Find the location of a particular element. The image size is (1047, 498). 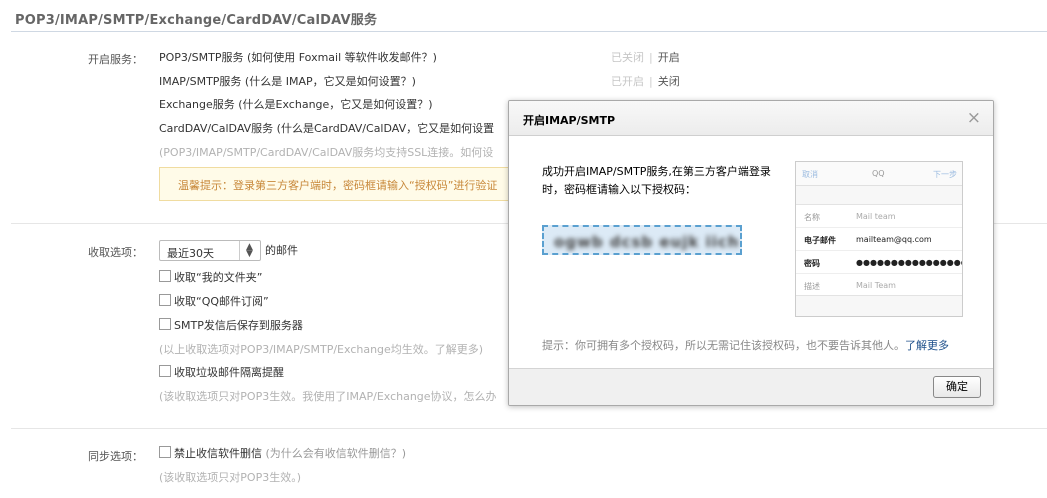

close-icon: × is located at coordinates (974, 118).